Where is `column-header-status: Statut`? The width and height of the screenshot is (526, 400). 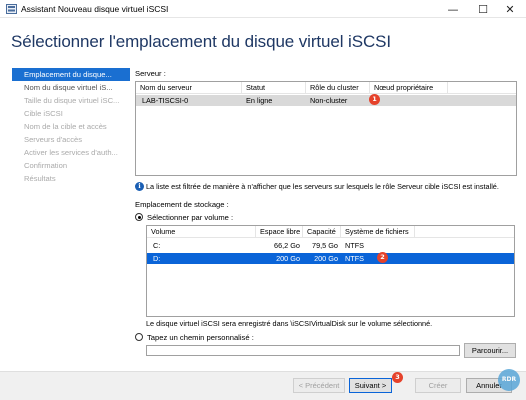 column-header-status: Statut is located at coordinates (274, 88).